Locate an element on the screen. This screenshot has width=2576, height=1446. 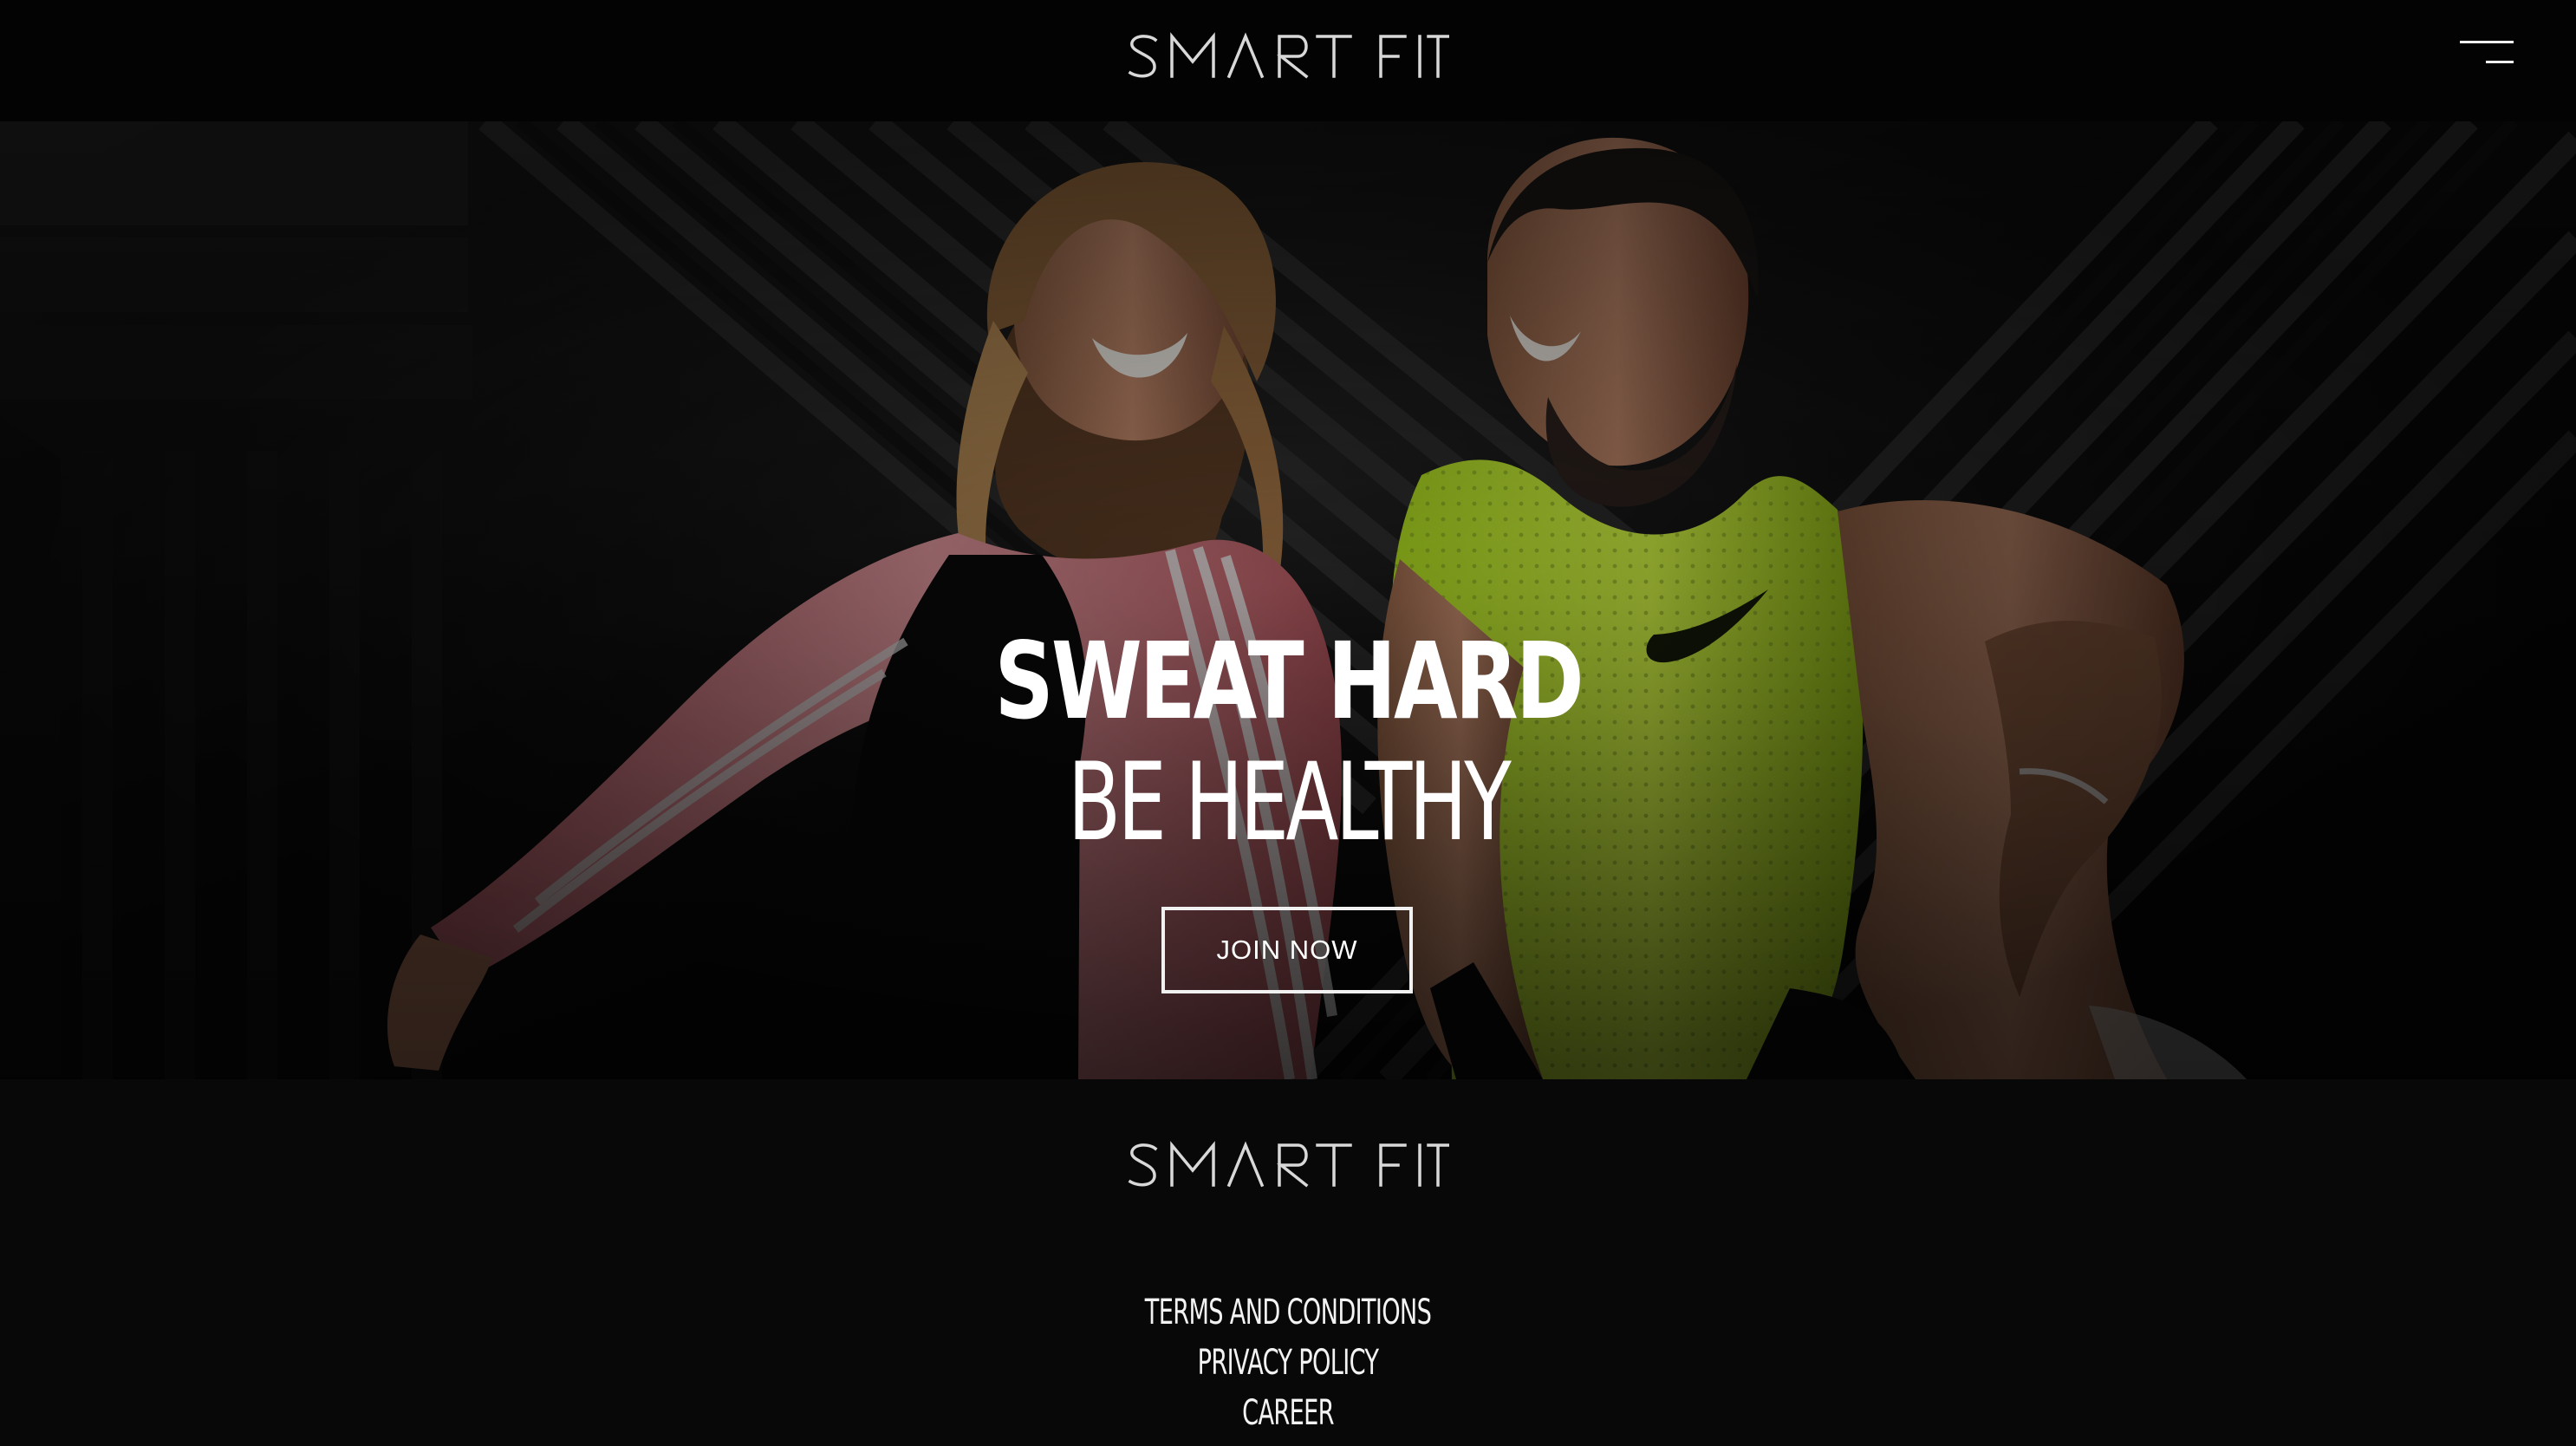
footer-smart-fit-logo is located at coordinates (1288, 1165).